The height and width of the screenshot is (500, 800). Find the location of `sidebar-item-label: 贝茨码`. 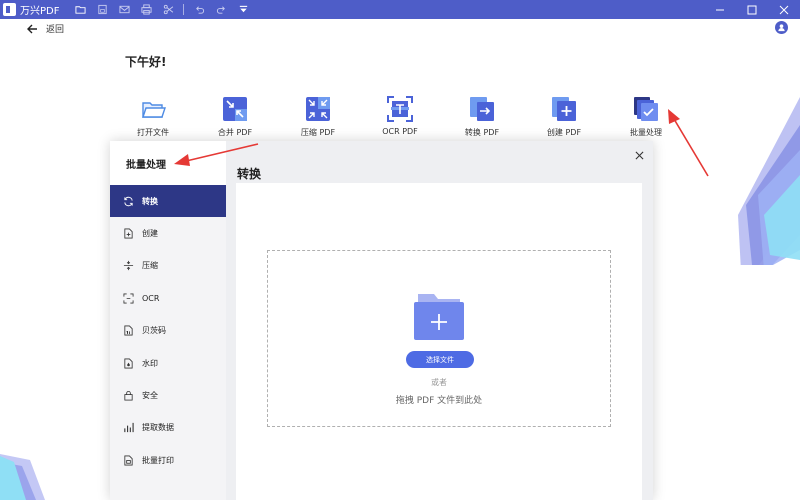

sidebar-item-label: 贝茨码 is located at coordinates (154, 331).